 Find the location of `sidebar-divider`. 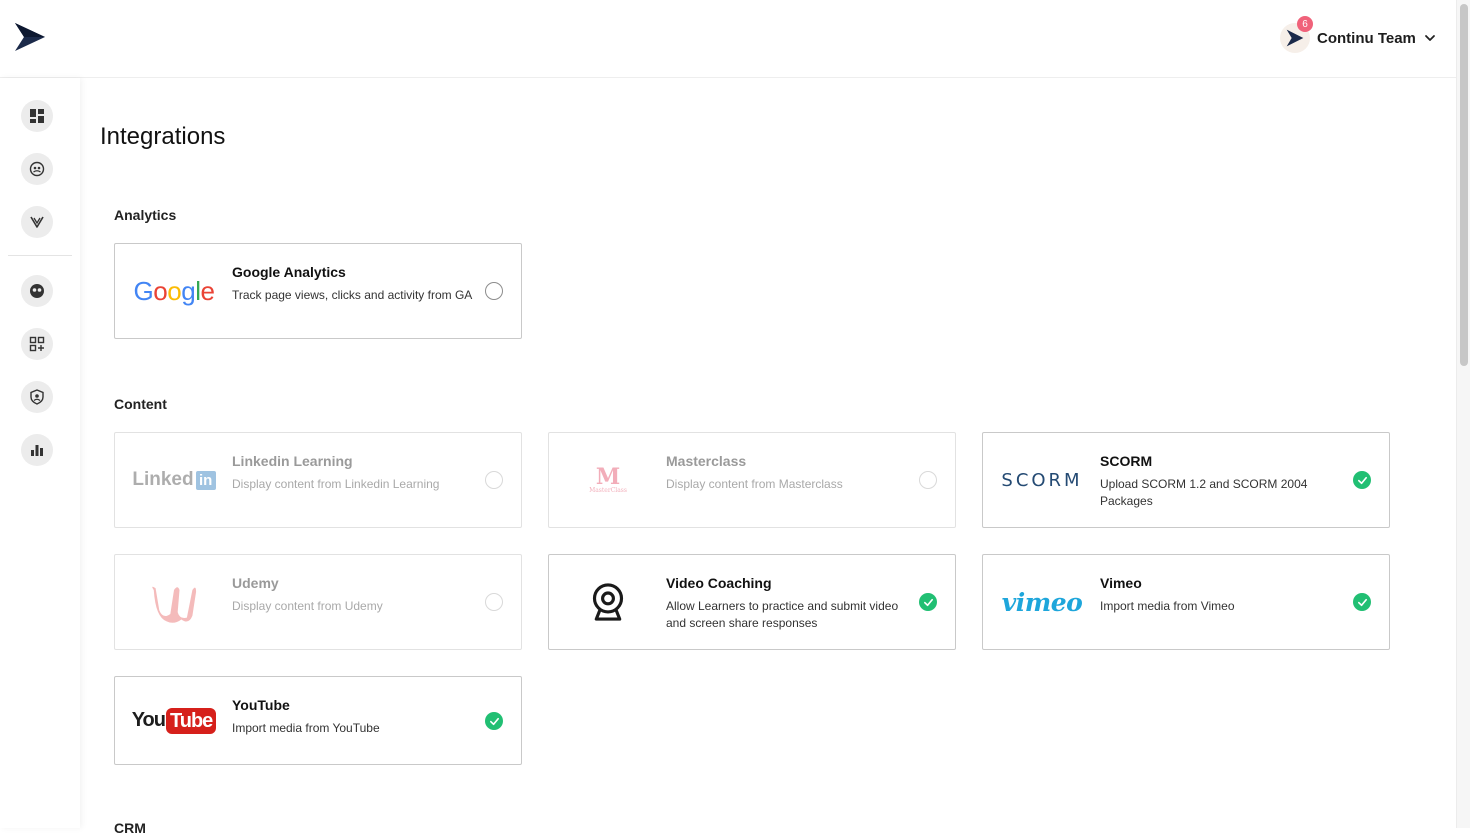

sidebar-divider is located at coordinates (40, 255).